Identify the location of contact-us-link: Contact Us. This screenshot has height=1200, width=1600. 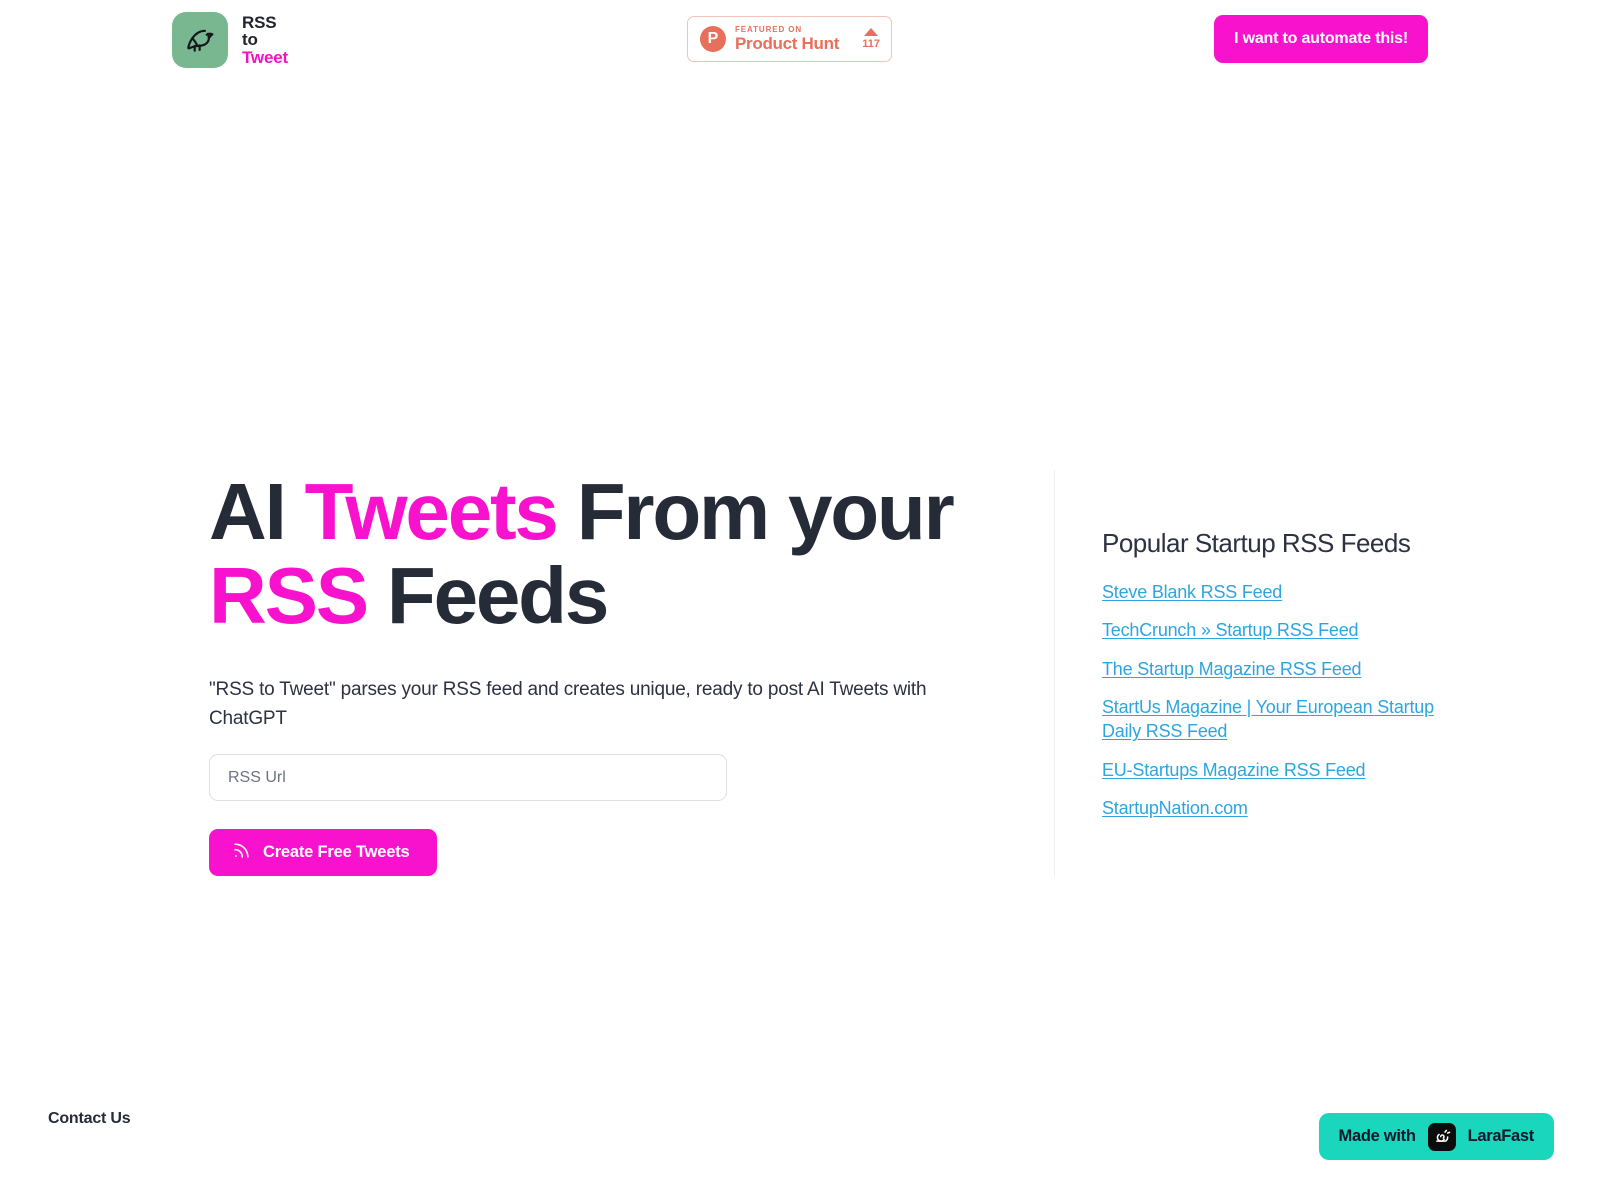
(89, 1119).